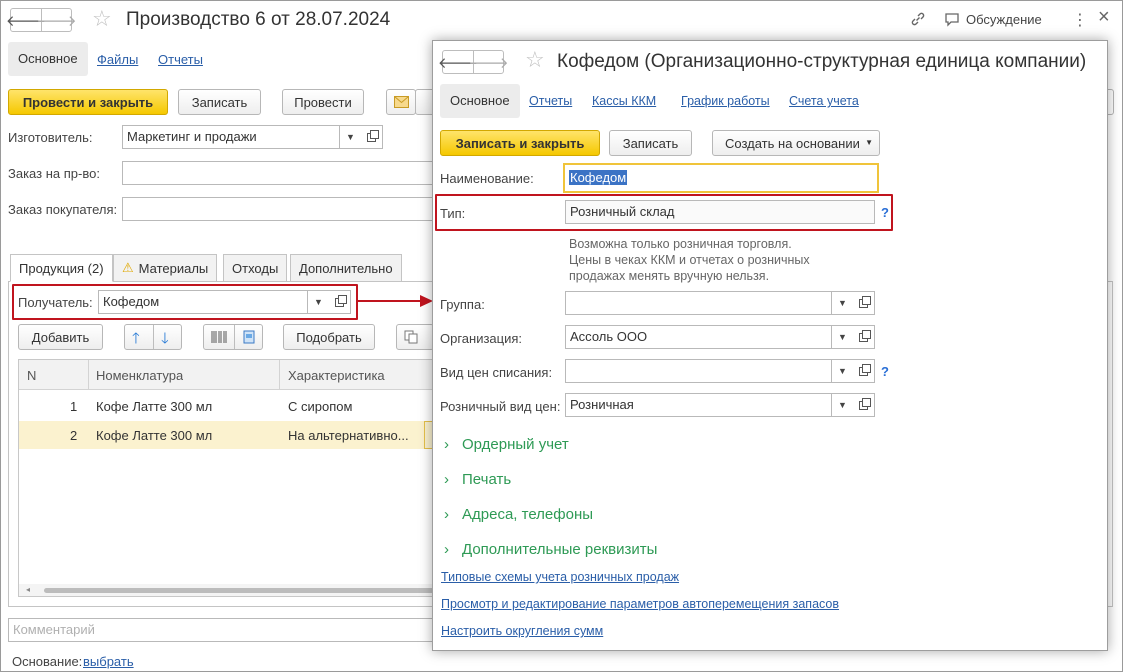 This screenshot has width=1123, height=672. I want to click on group-order-accounting: › Ордерный учет, so click(506, 444).